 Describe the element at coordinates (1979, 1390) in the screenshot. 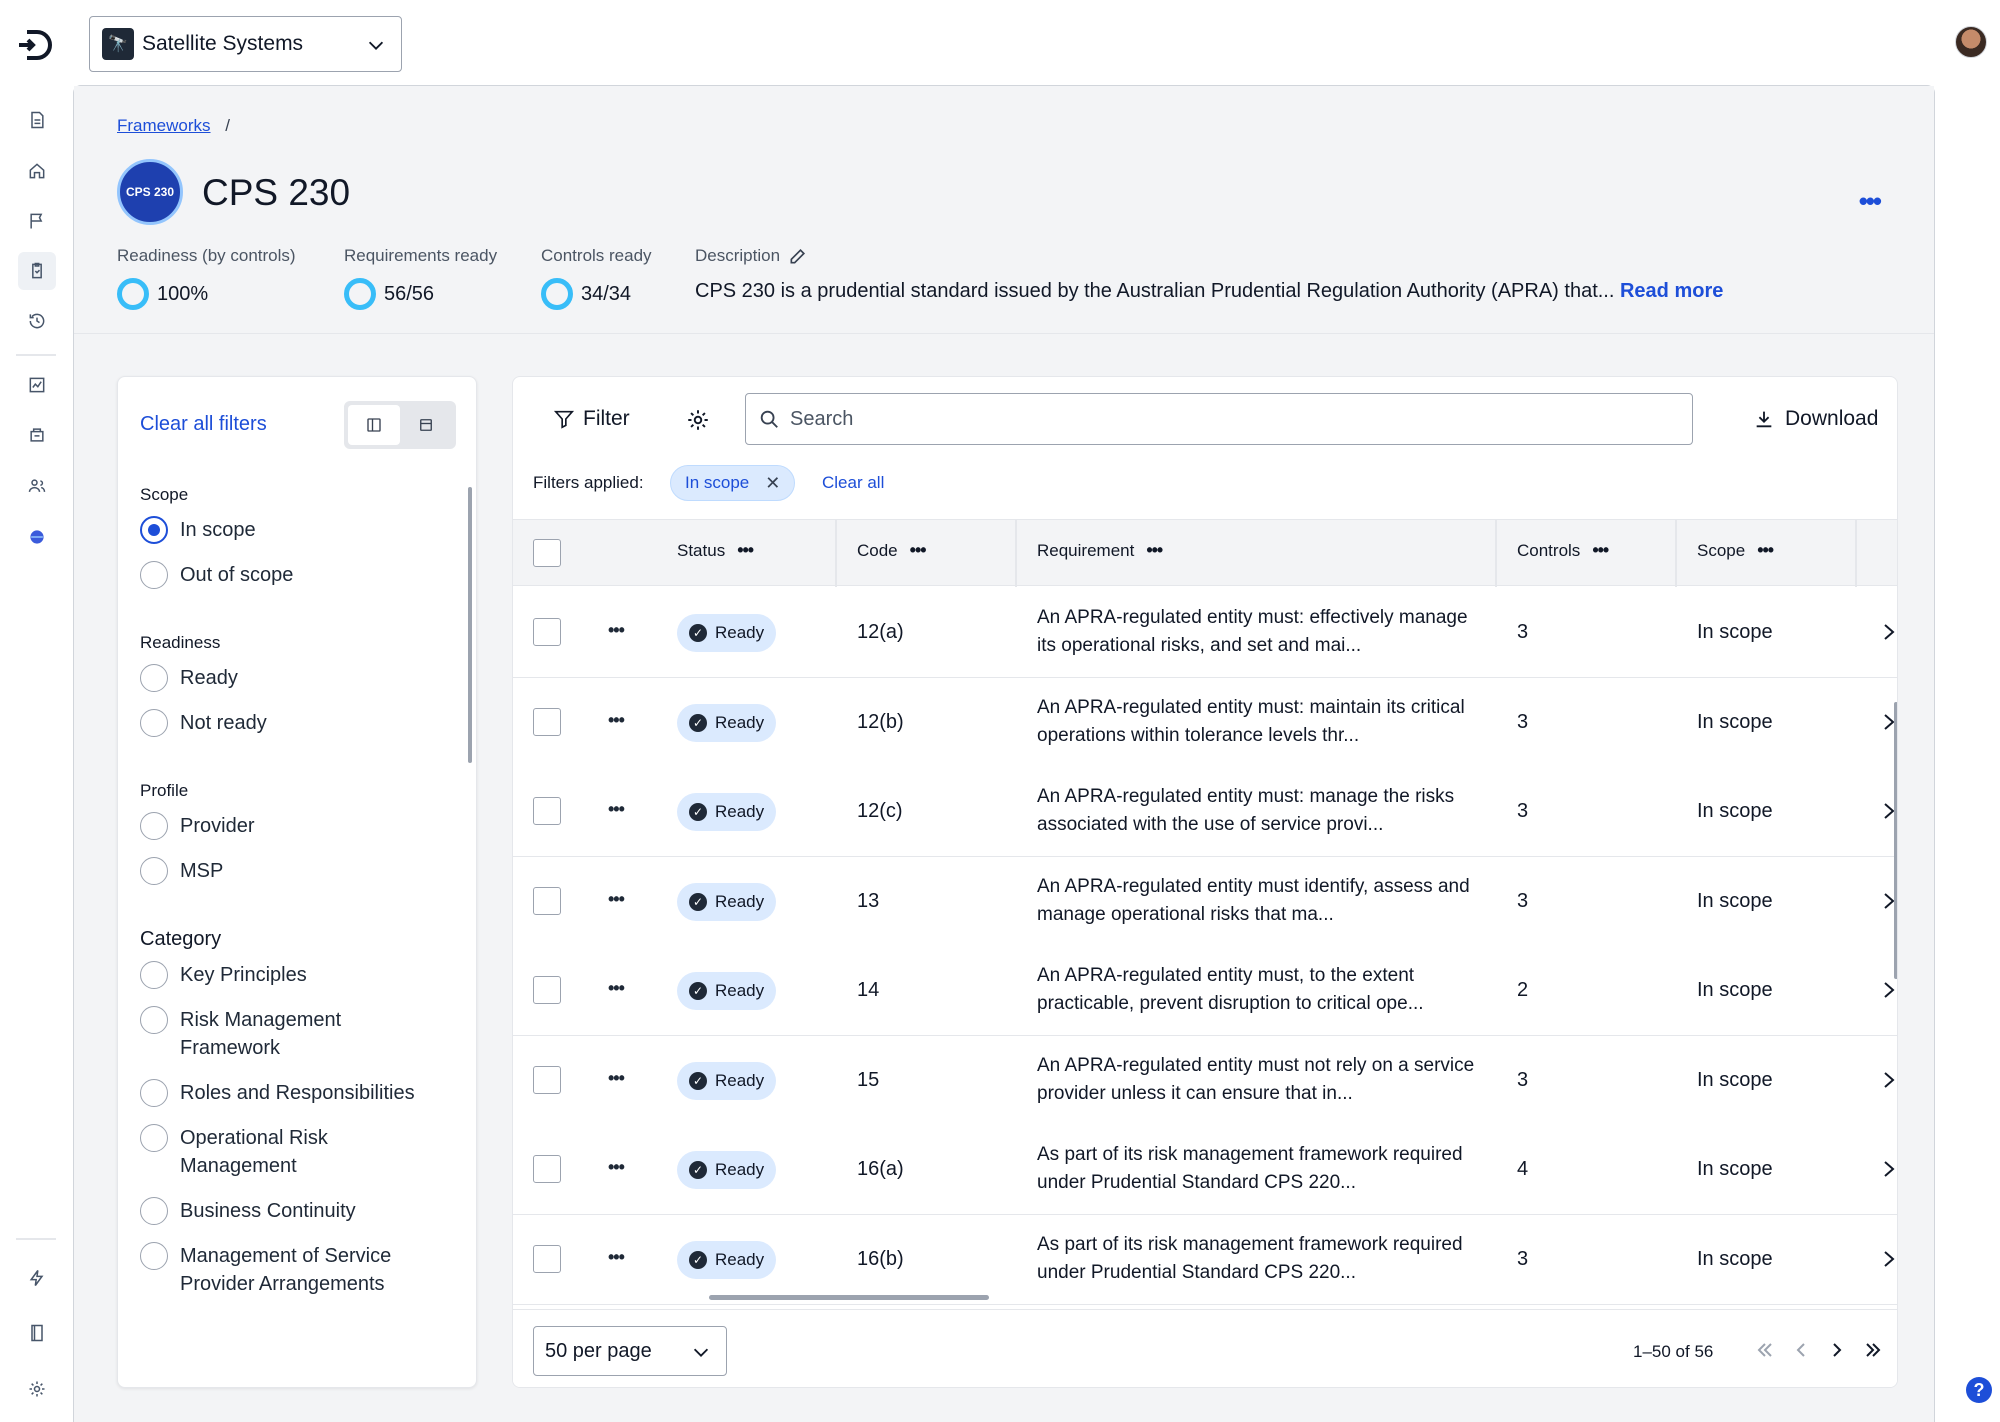

I see `help-icon: ?` at that location.